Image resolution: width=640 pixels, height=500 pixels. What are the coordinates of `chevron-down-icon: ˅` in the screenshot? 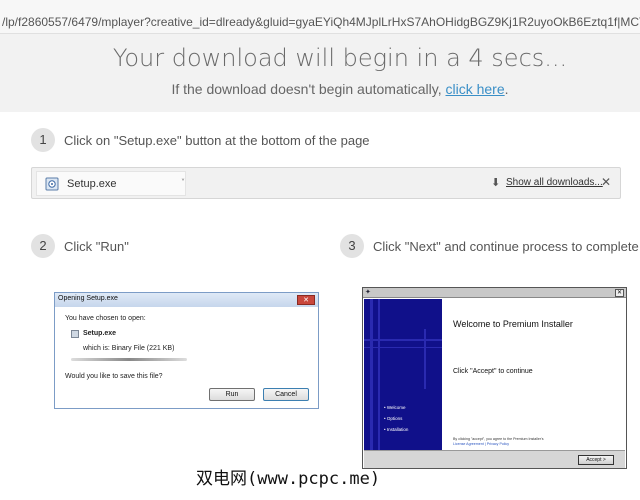 It's located at (183, 182).